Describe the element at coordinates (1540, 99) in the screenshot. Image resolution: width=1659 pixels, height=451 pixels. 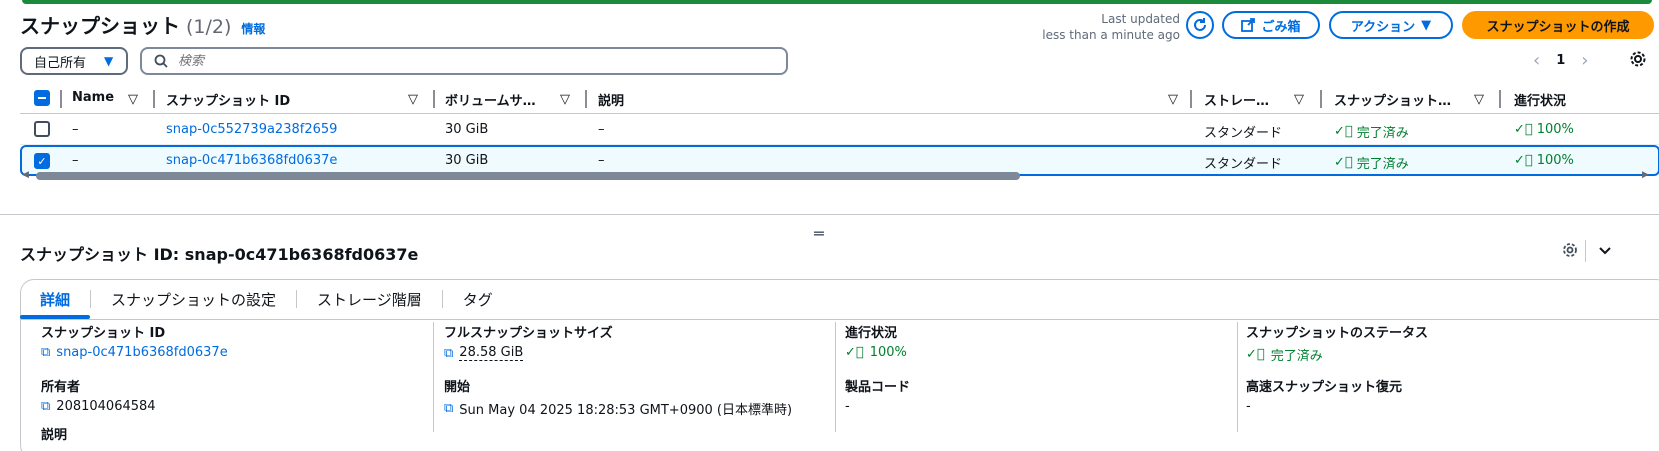
I see `column-header-progress: 進行状況` at that location.